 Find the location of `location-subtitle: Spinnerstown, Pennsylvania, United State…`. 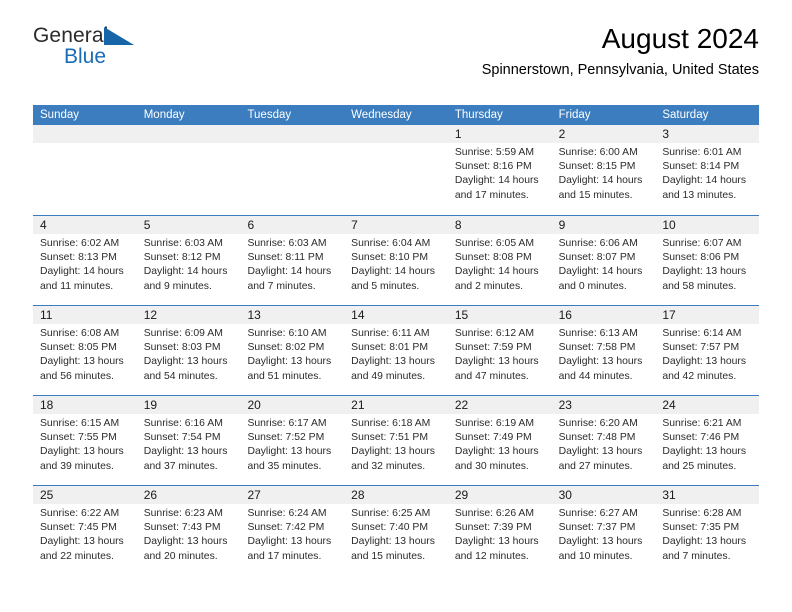

location-subtitle: Spinnerstown, Pennsylvania, United State… is located at coordinates (620, 70).